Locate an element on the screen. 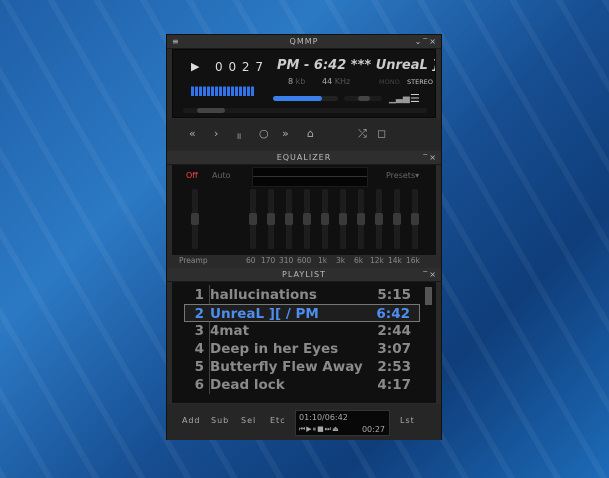  window-controls: ⌄‾× is located at coordinates (426, 42).